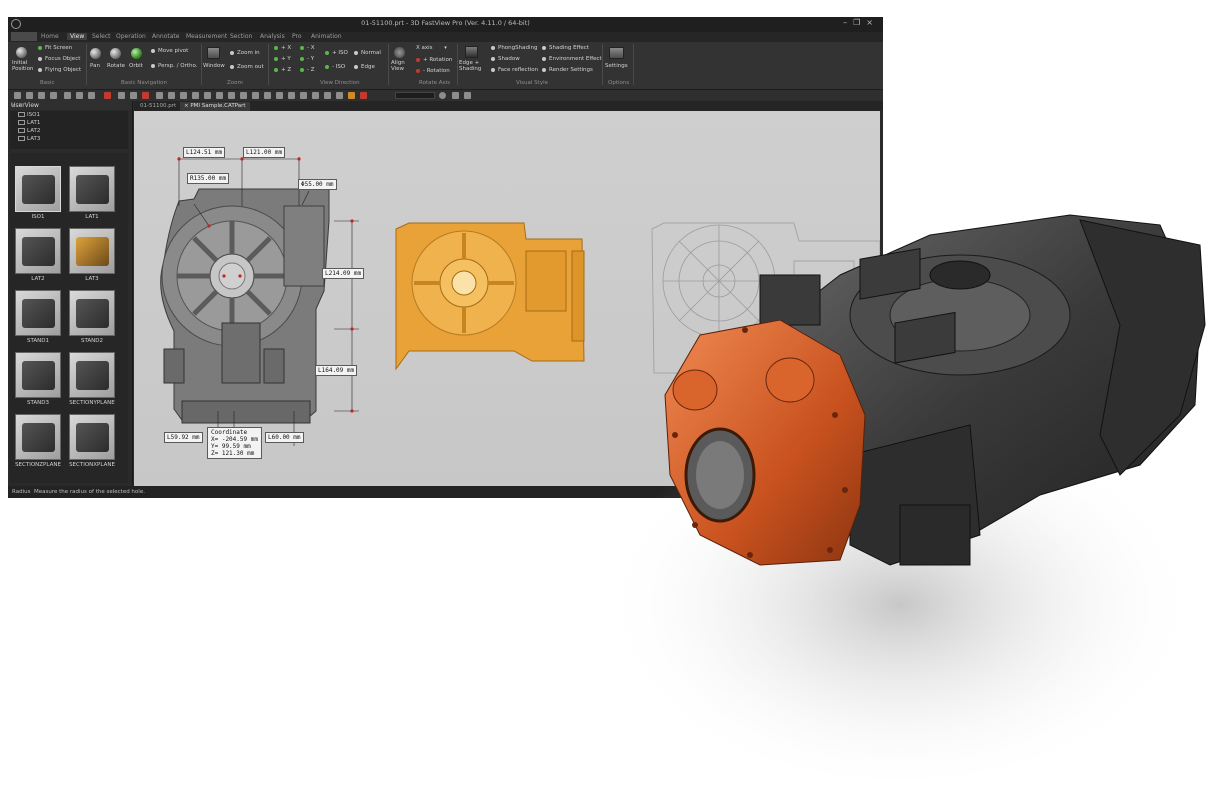 The image size is (1209, 804). Describe the element at coordinates (92, 313) in the screenshot. I see `thumbnail-stand2` at that location.